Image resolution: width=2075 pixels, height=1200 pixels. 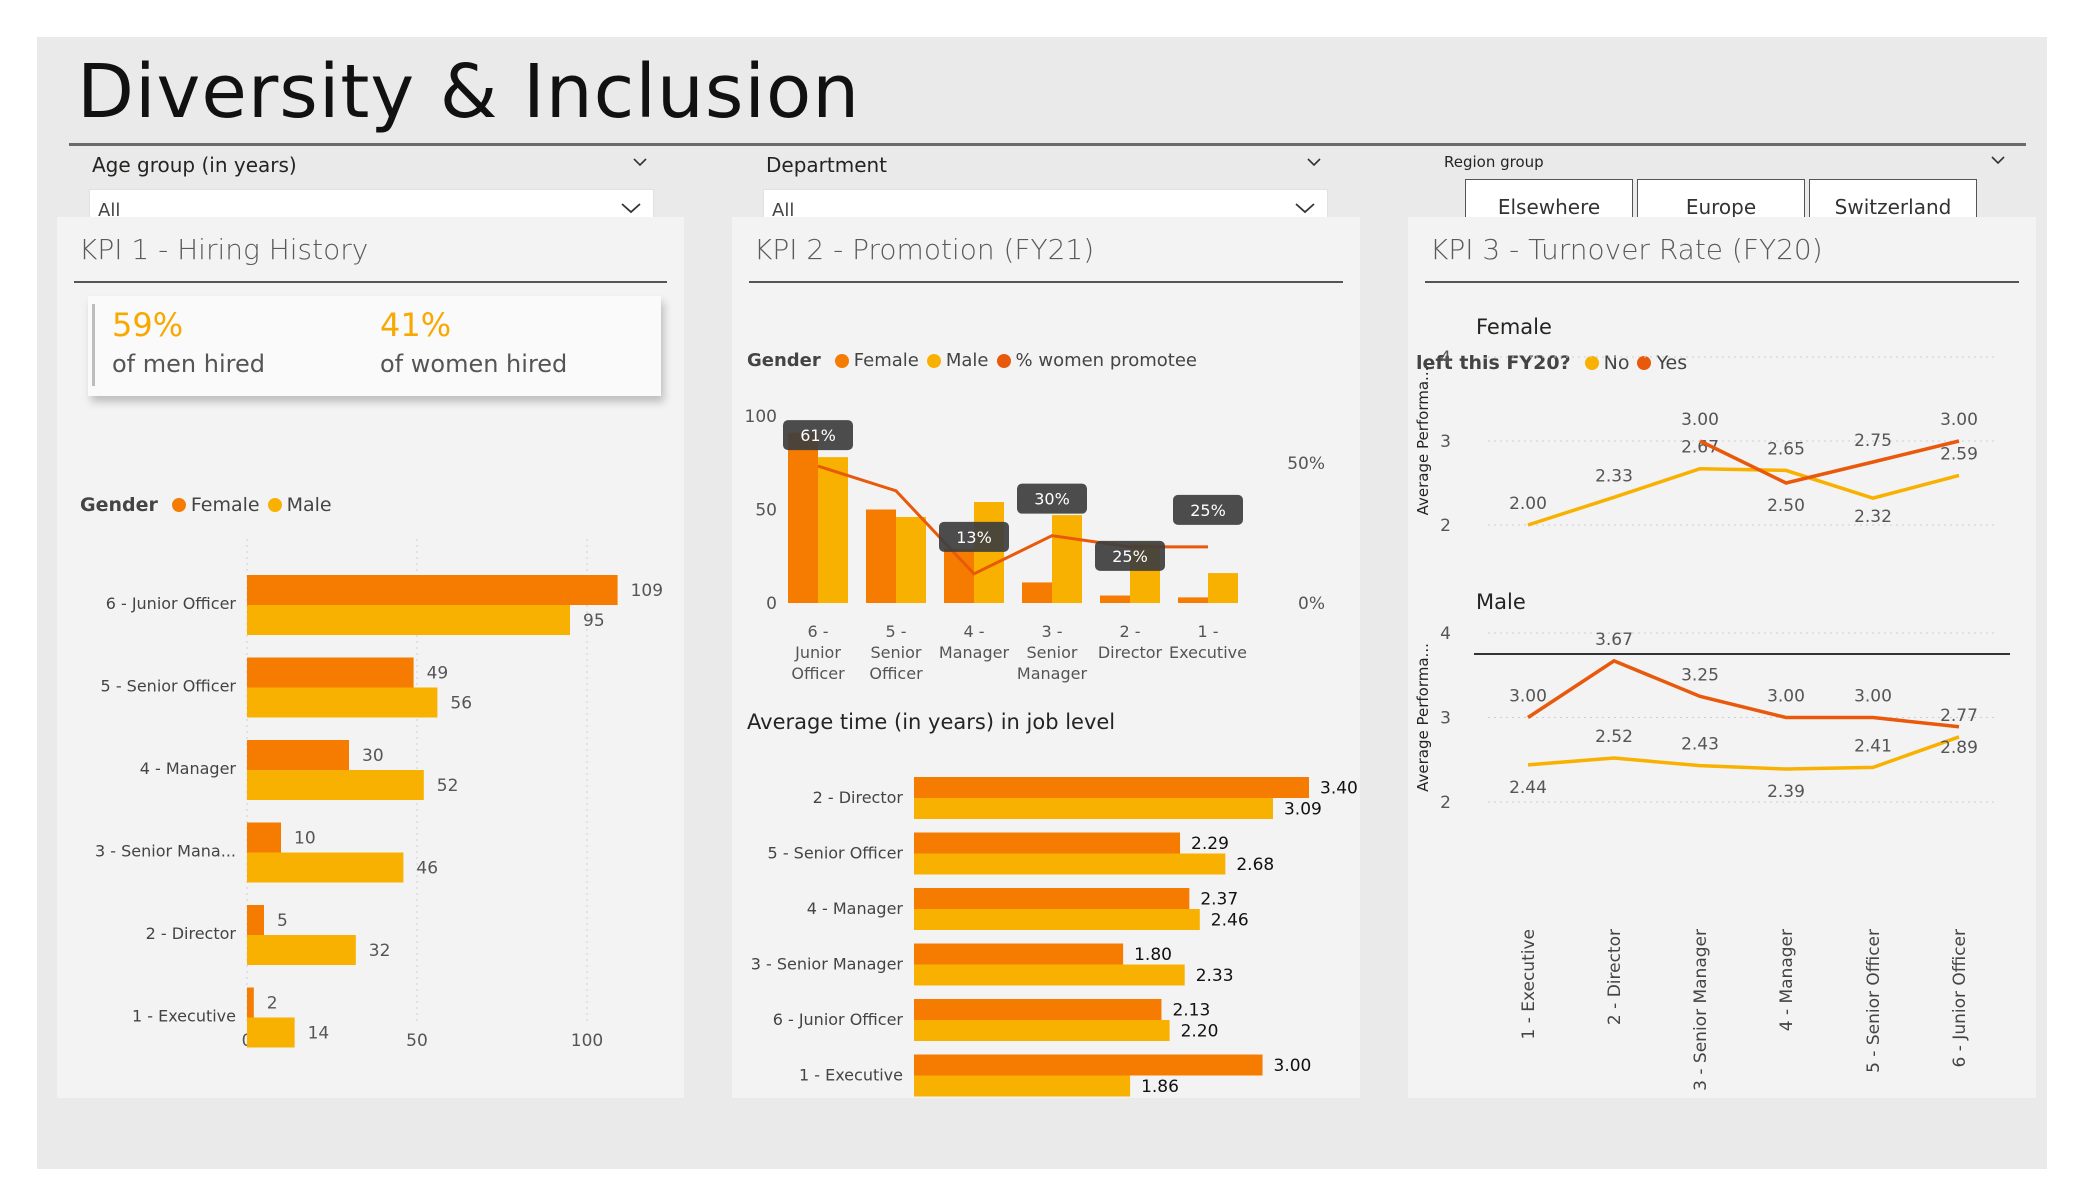 I want to click on category-label: Manager, so click(x=1052, y=673).